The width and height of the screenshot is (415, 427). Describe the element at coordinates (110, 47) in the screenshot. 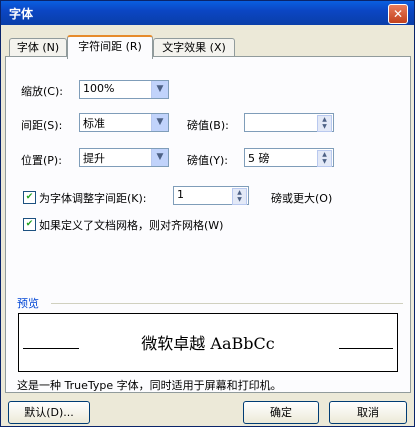

I see `tab-character-spacing: 字符间距 (R)` at that location.